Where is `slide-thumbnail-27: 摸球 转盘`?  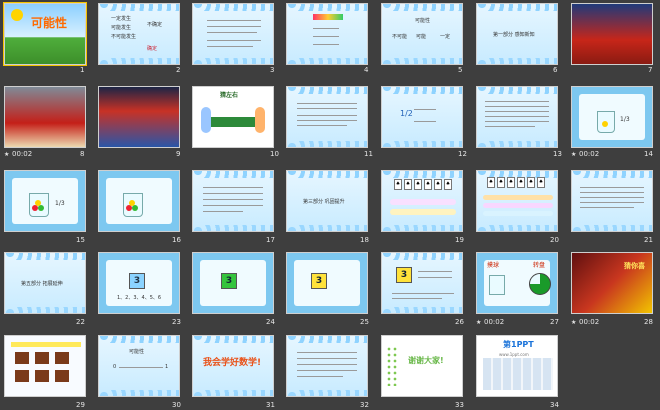
slide-thumbnail-27: 摸球 转盘 is located at coordinates (517, 283).